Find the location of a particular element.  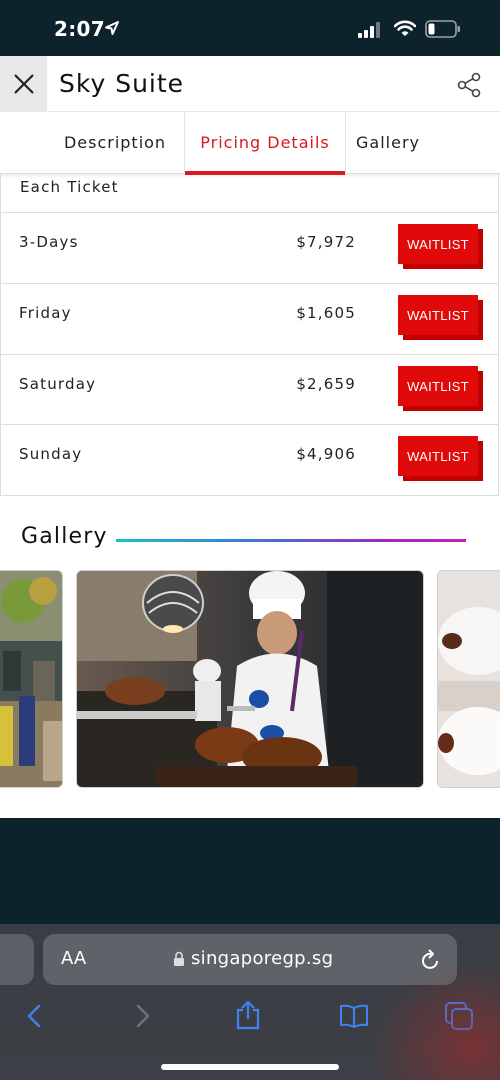

pricing-header: Each Ticket is located at coordinates (69, 187).